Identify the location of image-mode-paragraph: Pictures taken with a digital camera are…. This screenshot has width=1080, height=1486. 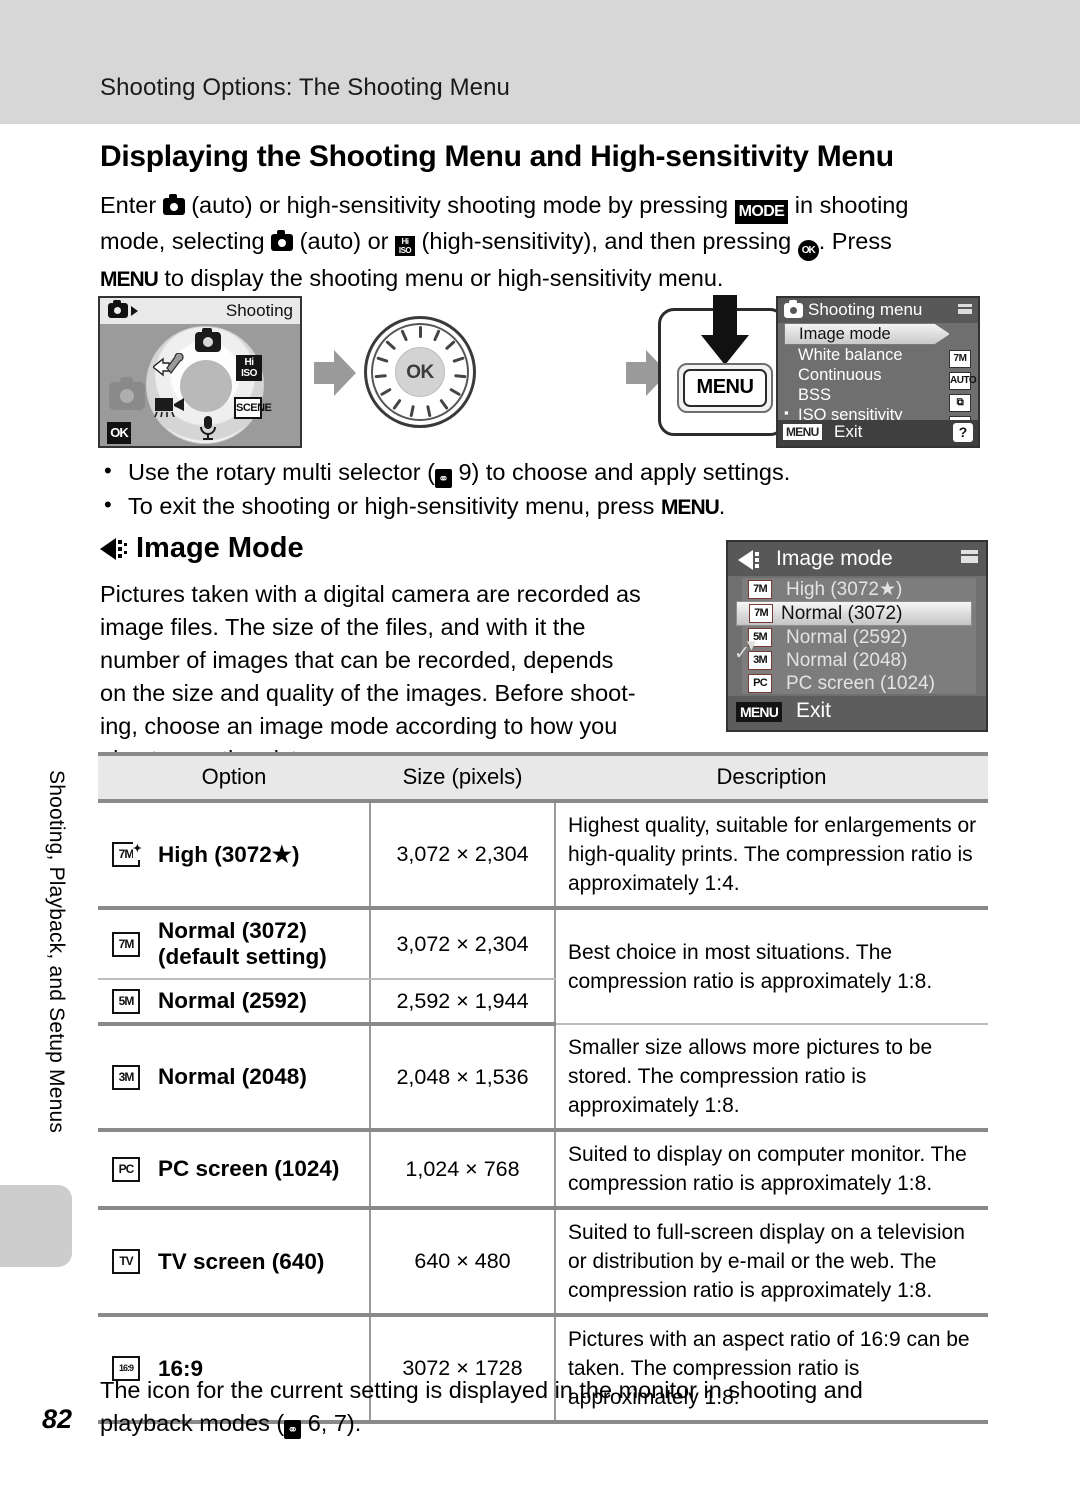
(405, 677).